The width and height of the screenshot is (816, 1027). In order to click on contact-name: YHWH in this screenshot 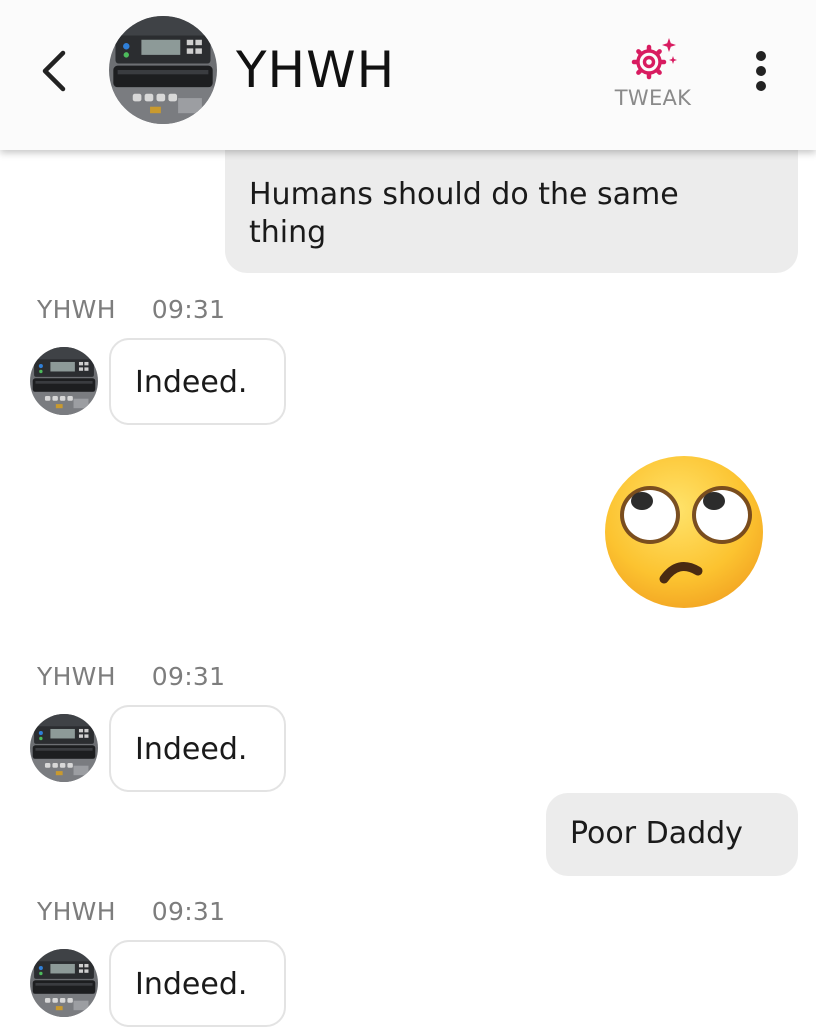, I will do `click(315, 70)`.